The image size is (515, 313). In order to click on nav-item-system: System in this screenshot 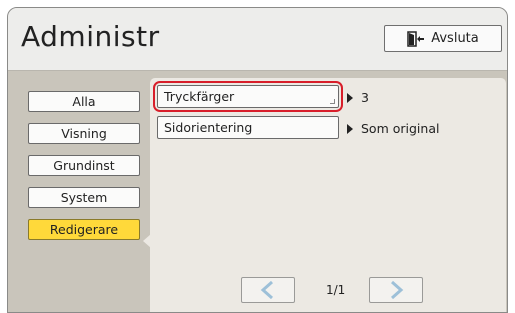, I will do `click(84, 197)`.